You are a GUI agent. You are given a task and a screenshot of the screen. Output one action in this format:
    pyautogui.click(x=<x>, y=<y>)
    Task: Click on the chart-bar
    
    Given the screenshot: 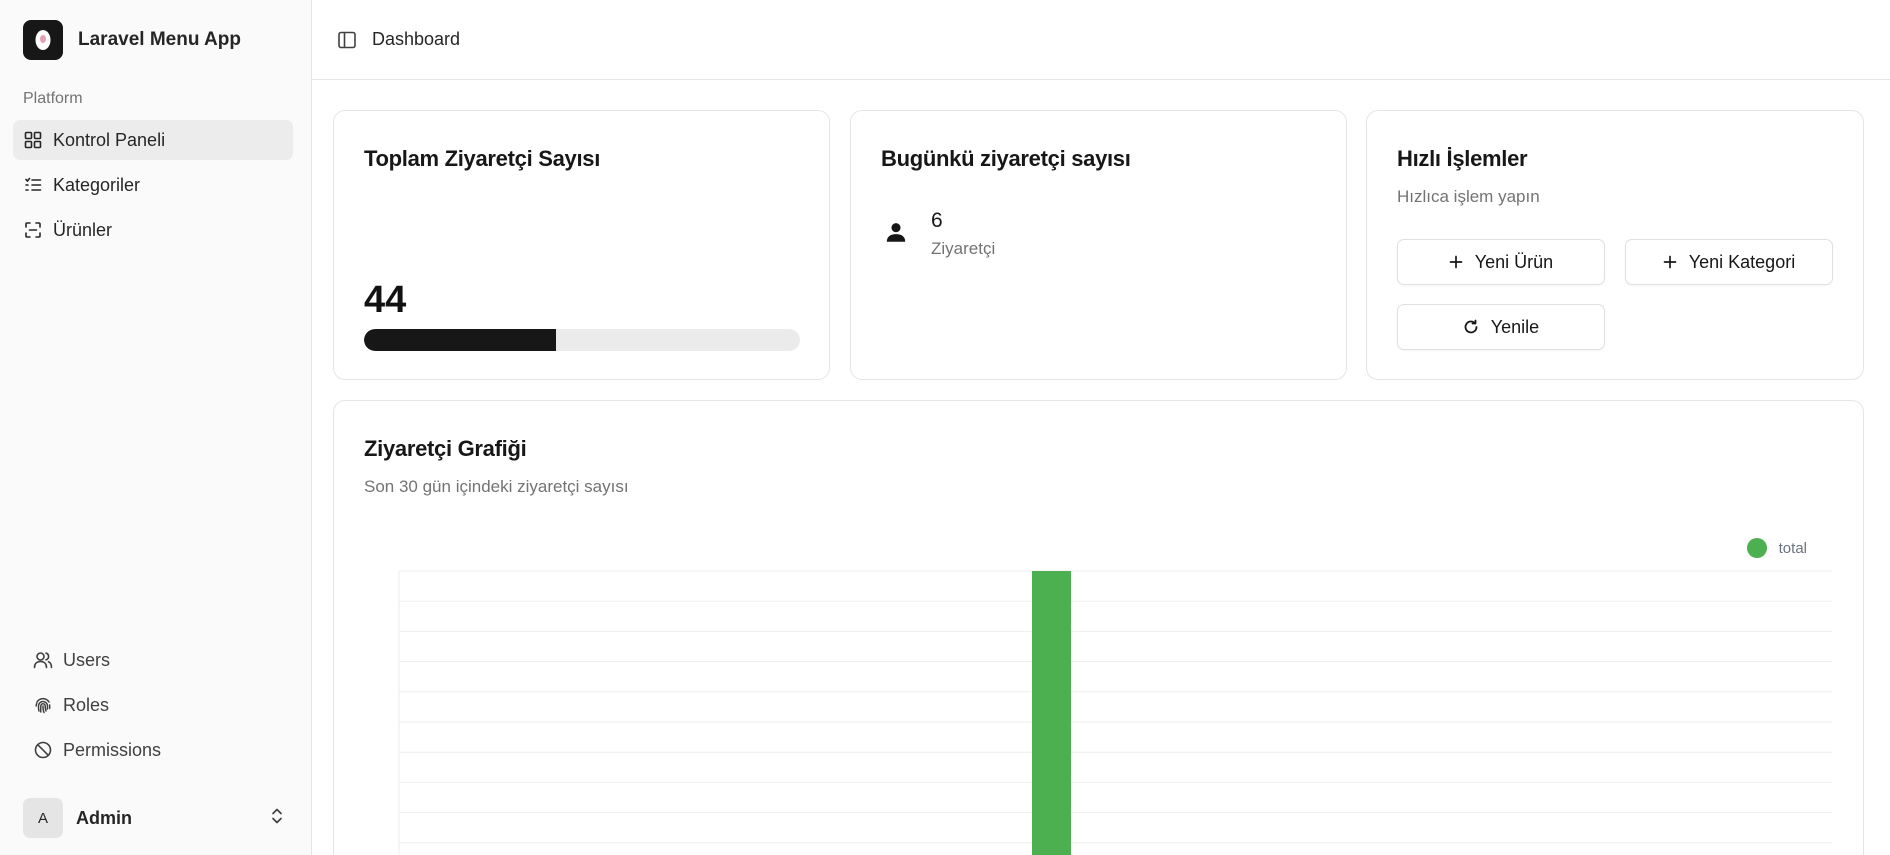 What is the action you would take?
    pyautogui.click(x=1051, y=713)
    